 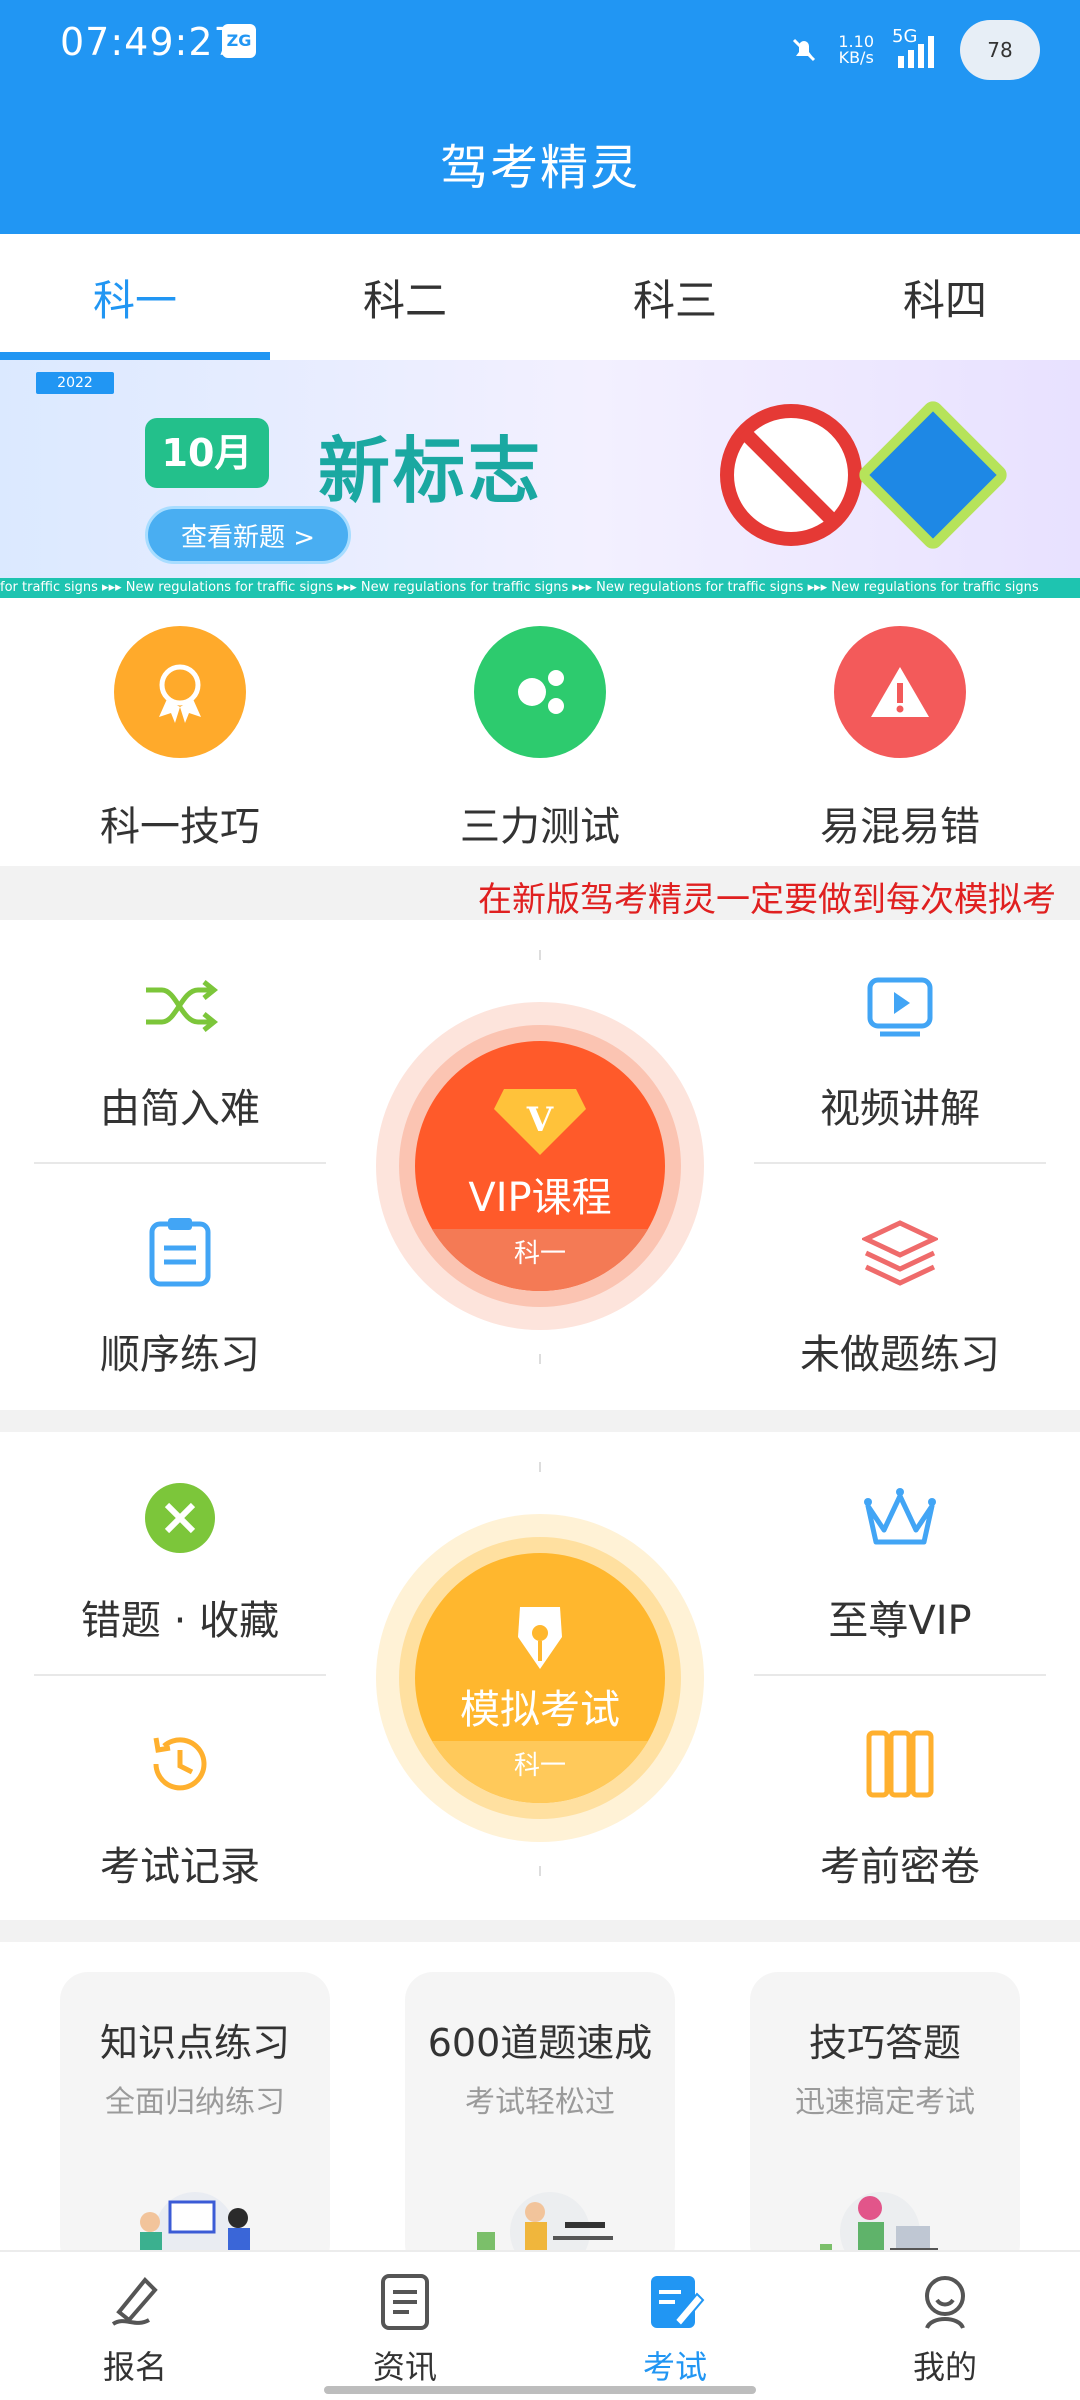 What do you see at coordinates (194, 2043) in the screenshot?
I see `card-title: 知识点练习` at bounding box center [194, 2043].